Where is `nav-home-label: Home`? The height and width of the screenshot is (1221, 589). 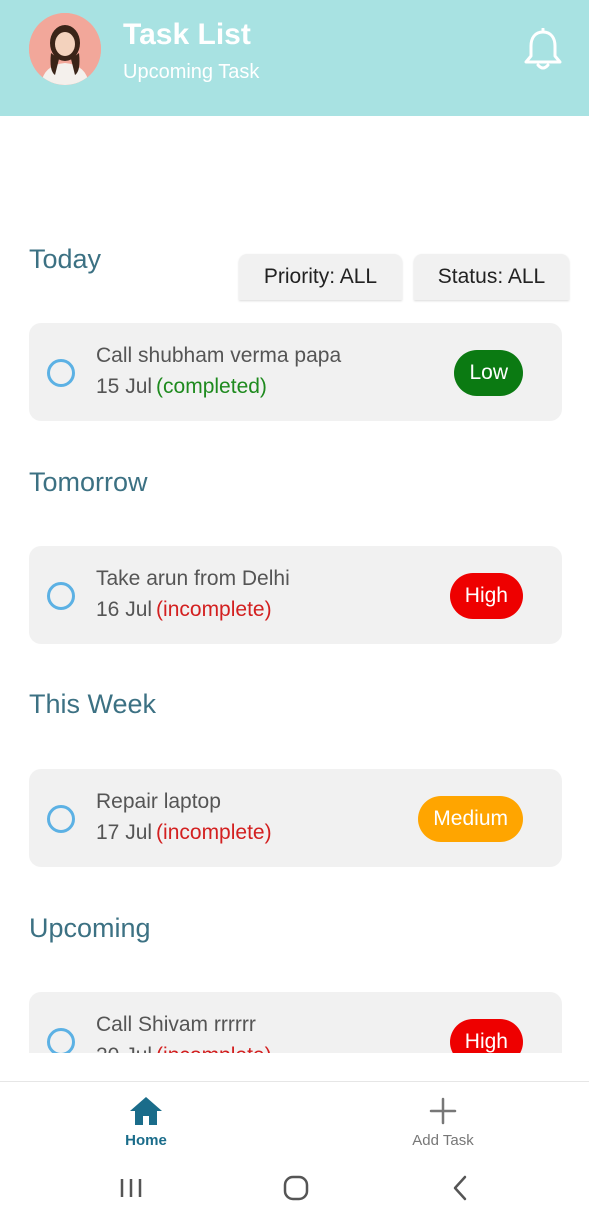 nav-home-label: Home is located at coordinates (146, 1140).